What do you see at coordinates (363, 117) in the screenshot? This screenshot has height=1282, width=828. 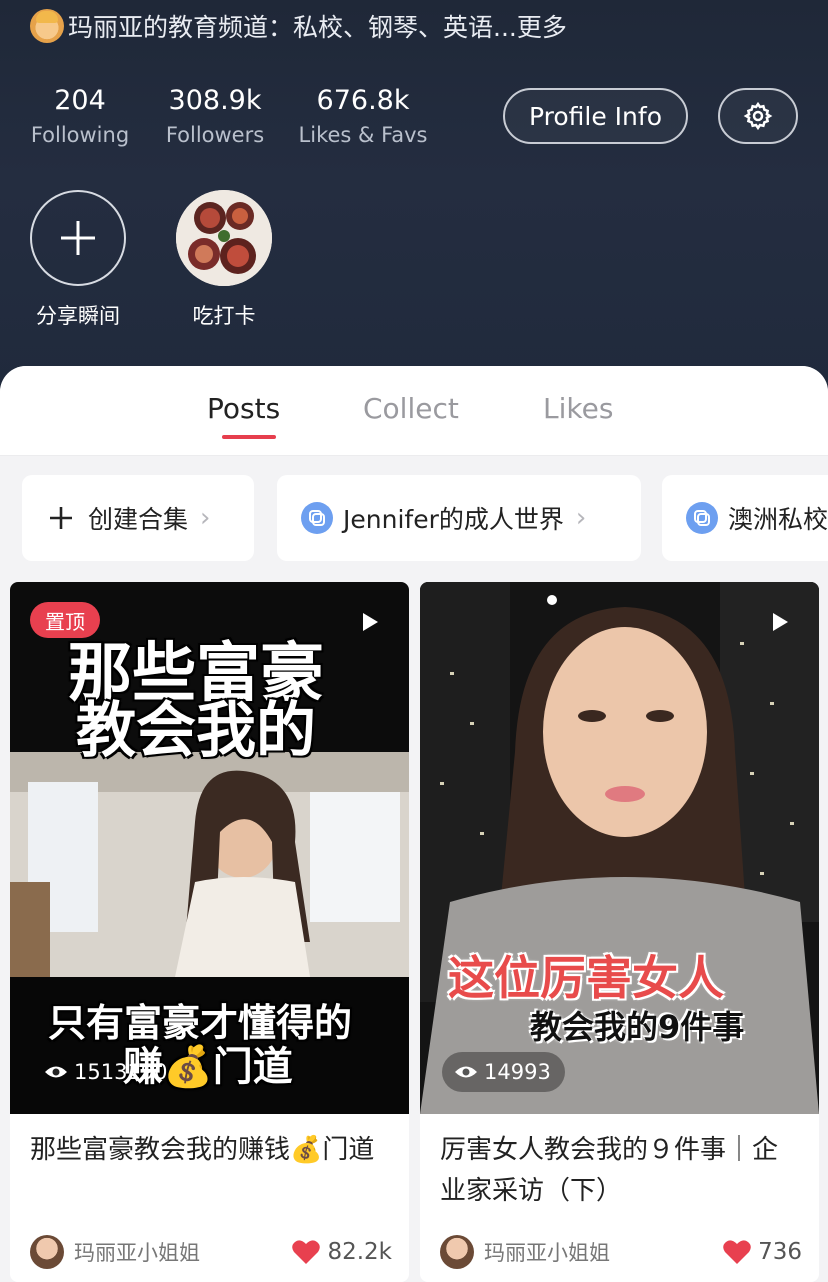 I see `likes-favs-stat: 676.8k Likes & Favs` at bounding box center [363, 117].